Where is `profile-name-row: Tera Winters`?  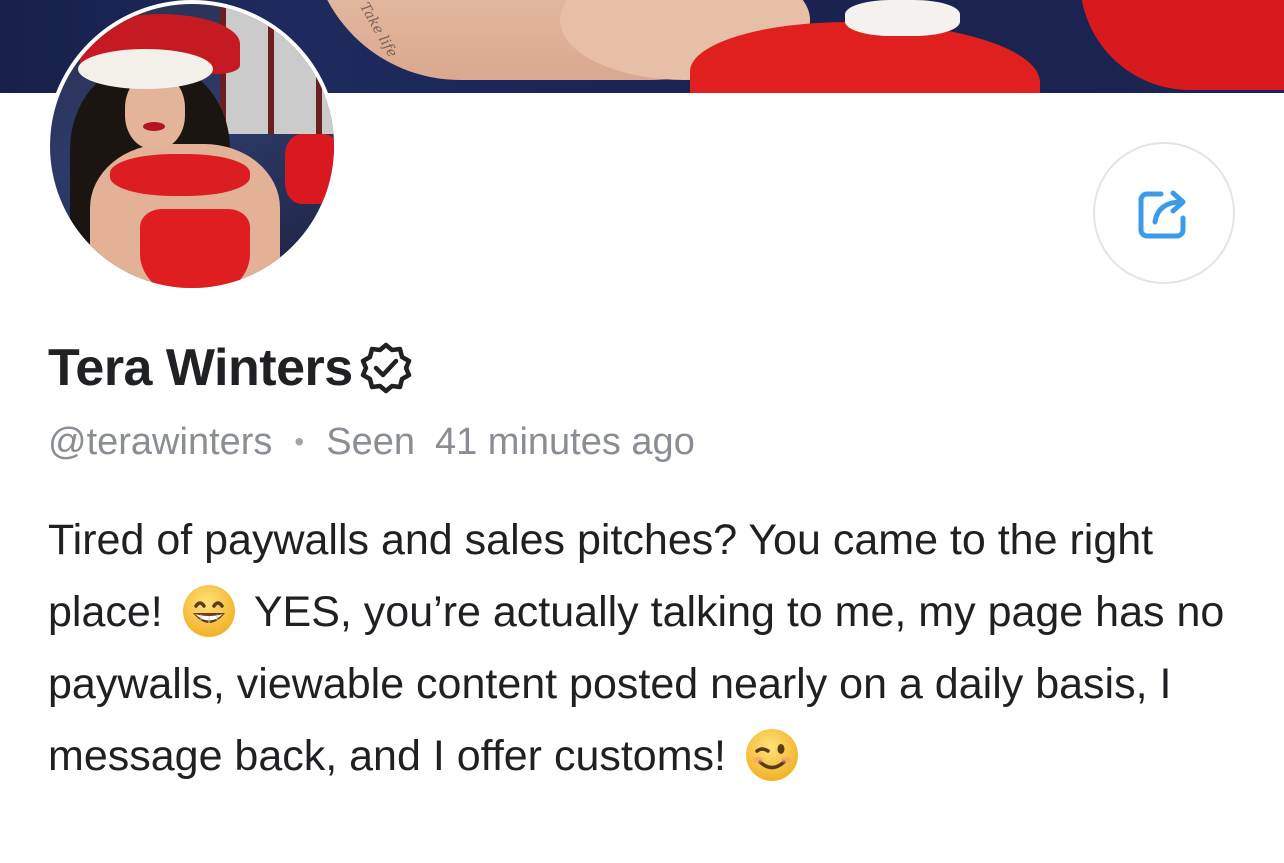
profile-name-row: Tera Winters is located at coordinates (231, 368).